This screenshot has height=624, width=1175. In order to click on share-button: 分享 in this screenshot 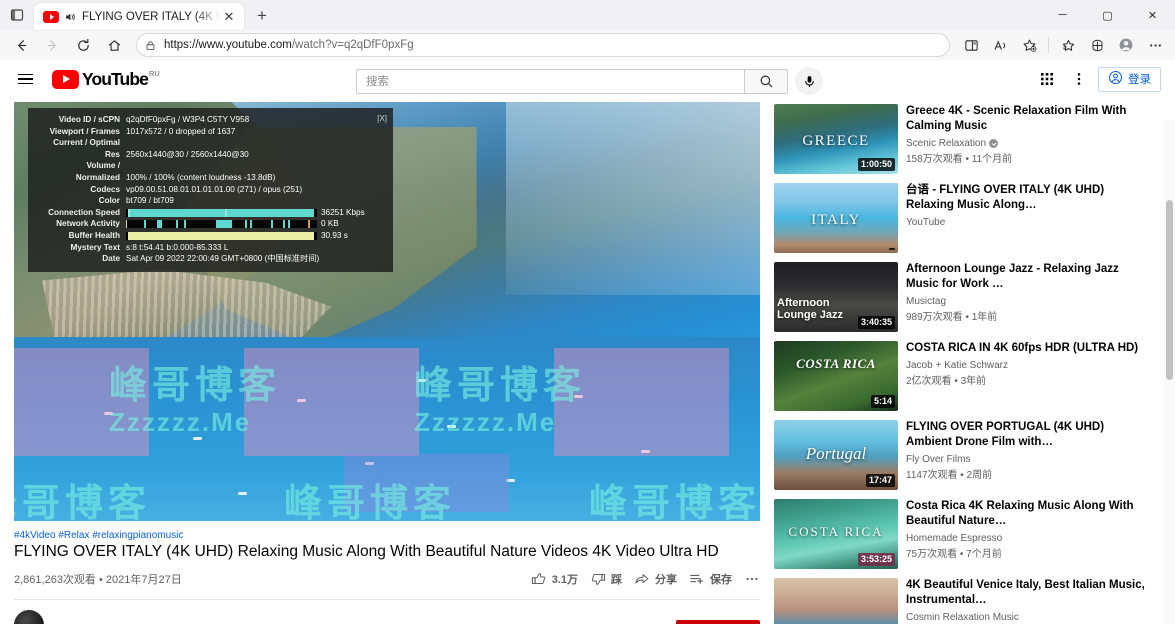, I will do `click(655, 579)`.